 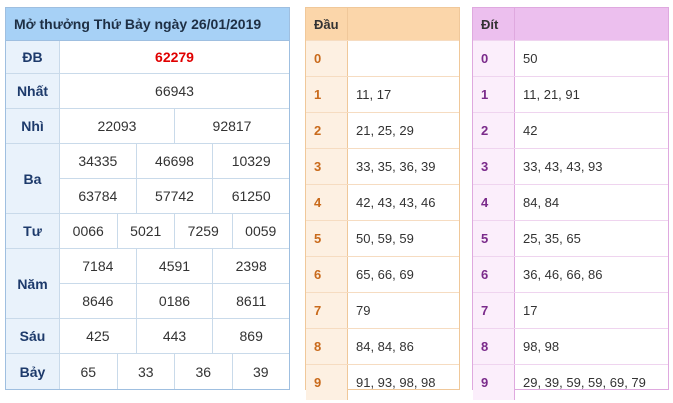 I want to click on prize-line: 0066 5021 7259 0059, so click(x=174, y=231).